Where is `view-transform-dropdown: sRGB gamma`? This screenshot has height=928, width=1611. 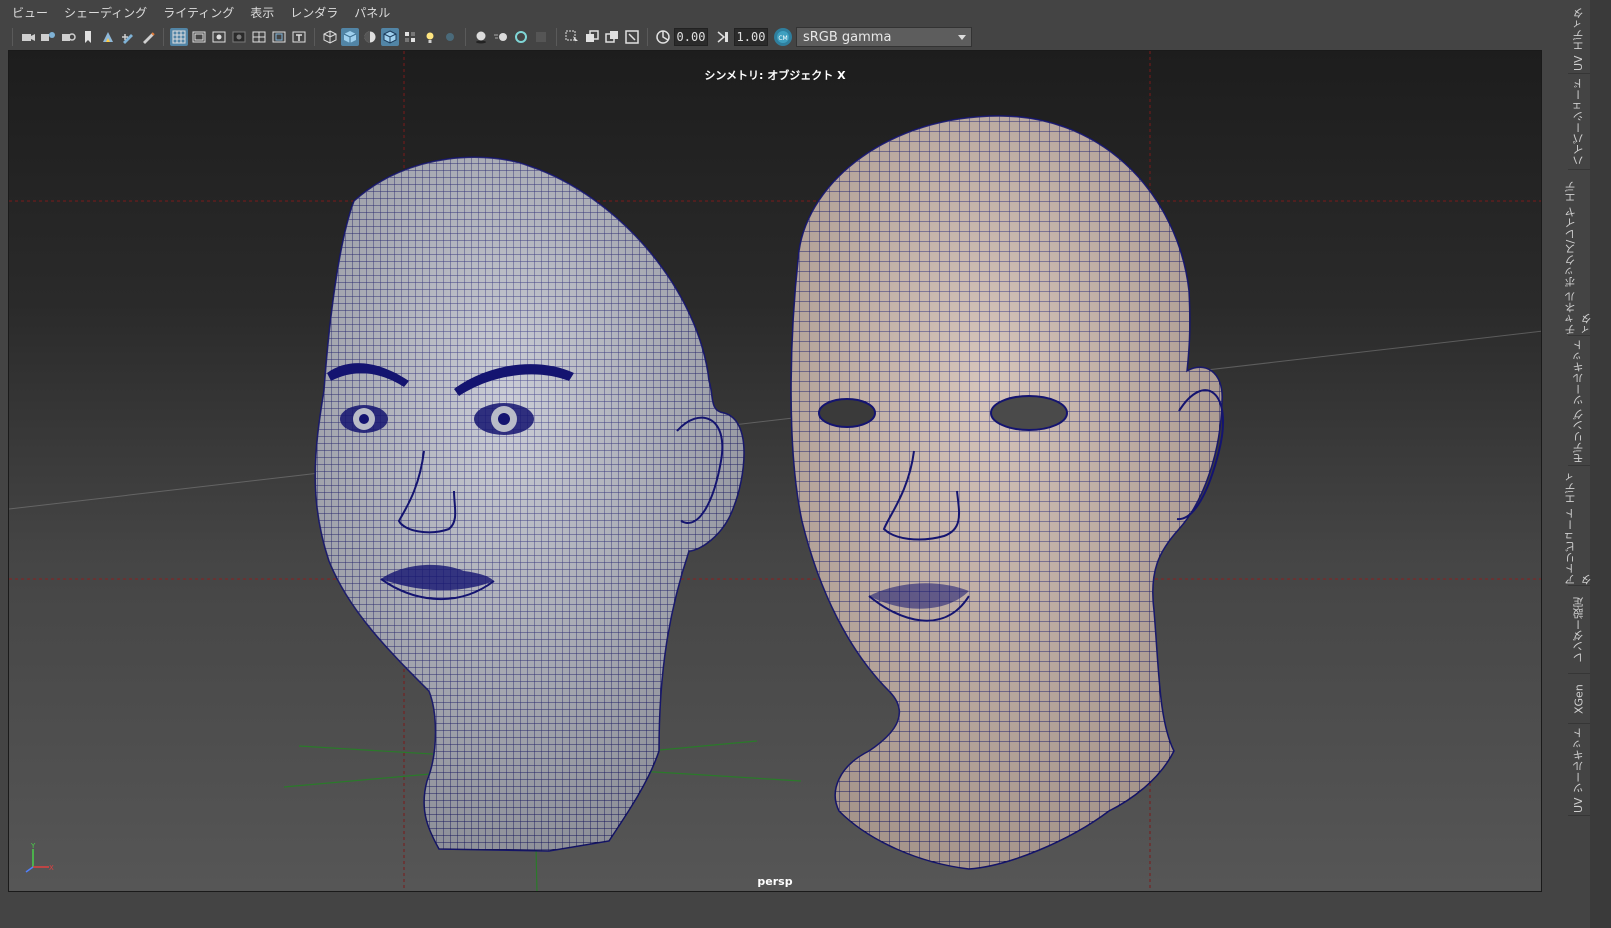
view-transform-dropdown: sRGB gamma is located at coordinates (884, 37).